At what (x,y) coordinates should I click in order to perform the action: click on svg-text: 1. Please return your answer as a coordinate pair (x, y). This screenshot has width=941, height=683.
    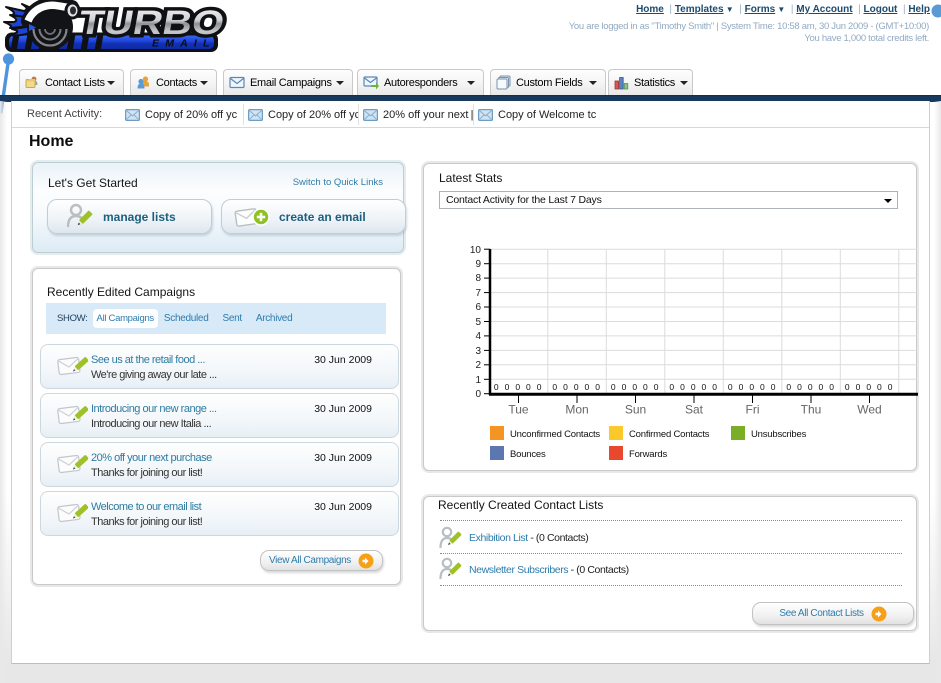
    Looking at the image, I should click on (478, 380).